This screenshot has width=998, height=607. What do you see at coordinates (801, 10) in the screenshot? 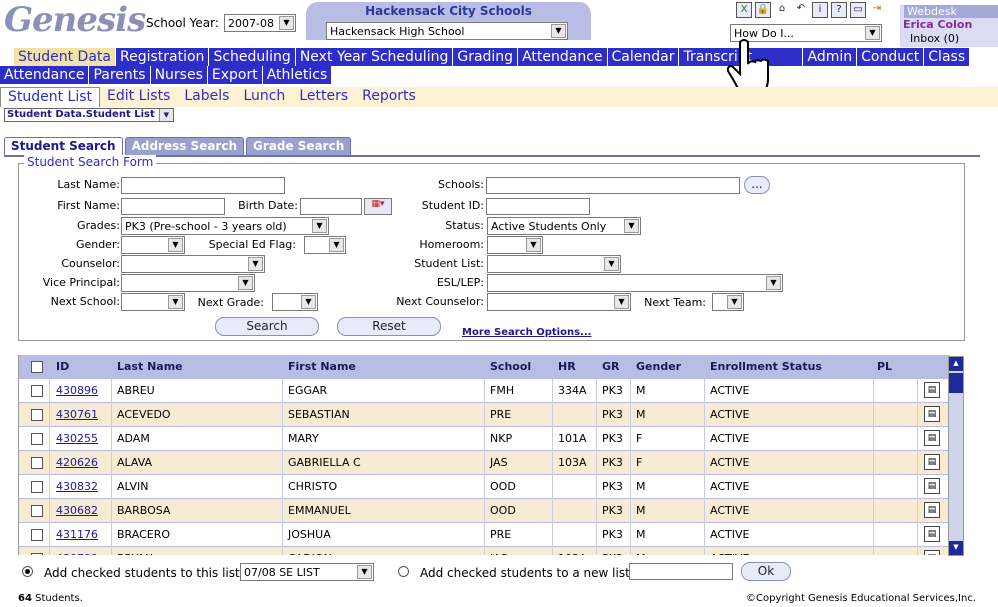
I see `back-arrow-icon: ↶` at bounding box center [801, 10].